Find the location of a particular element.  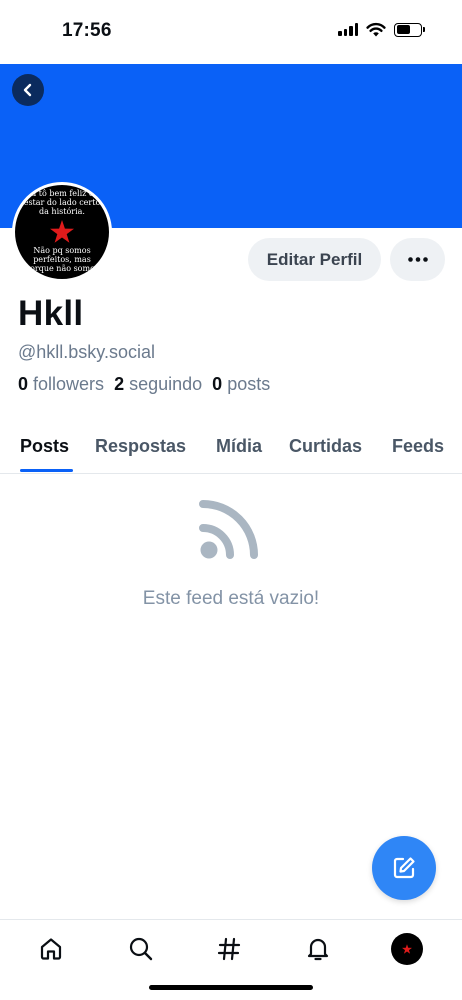

nav-feeds is located at coordinates (229, 949).